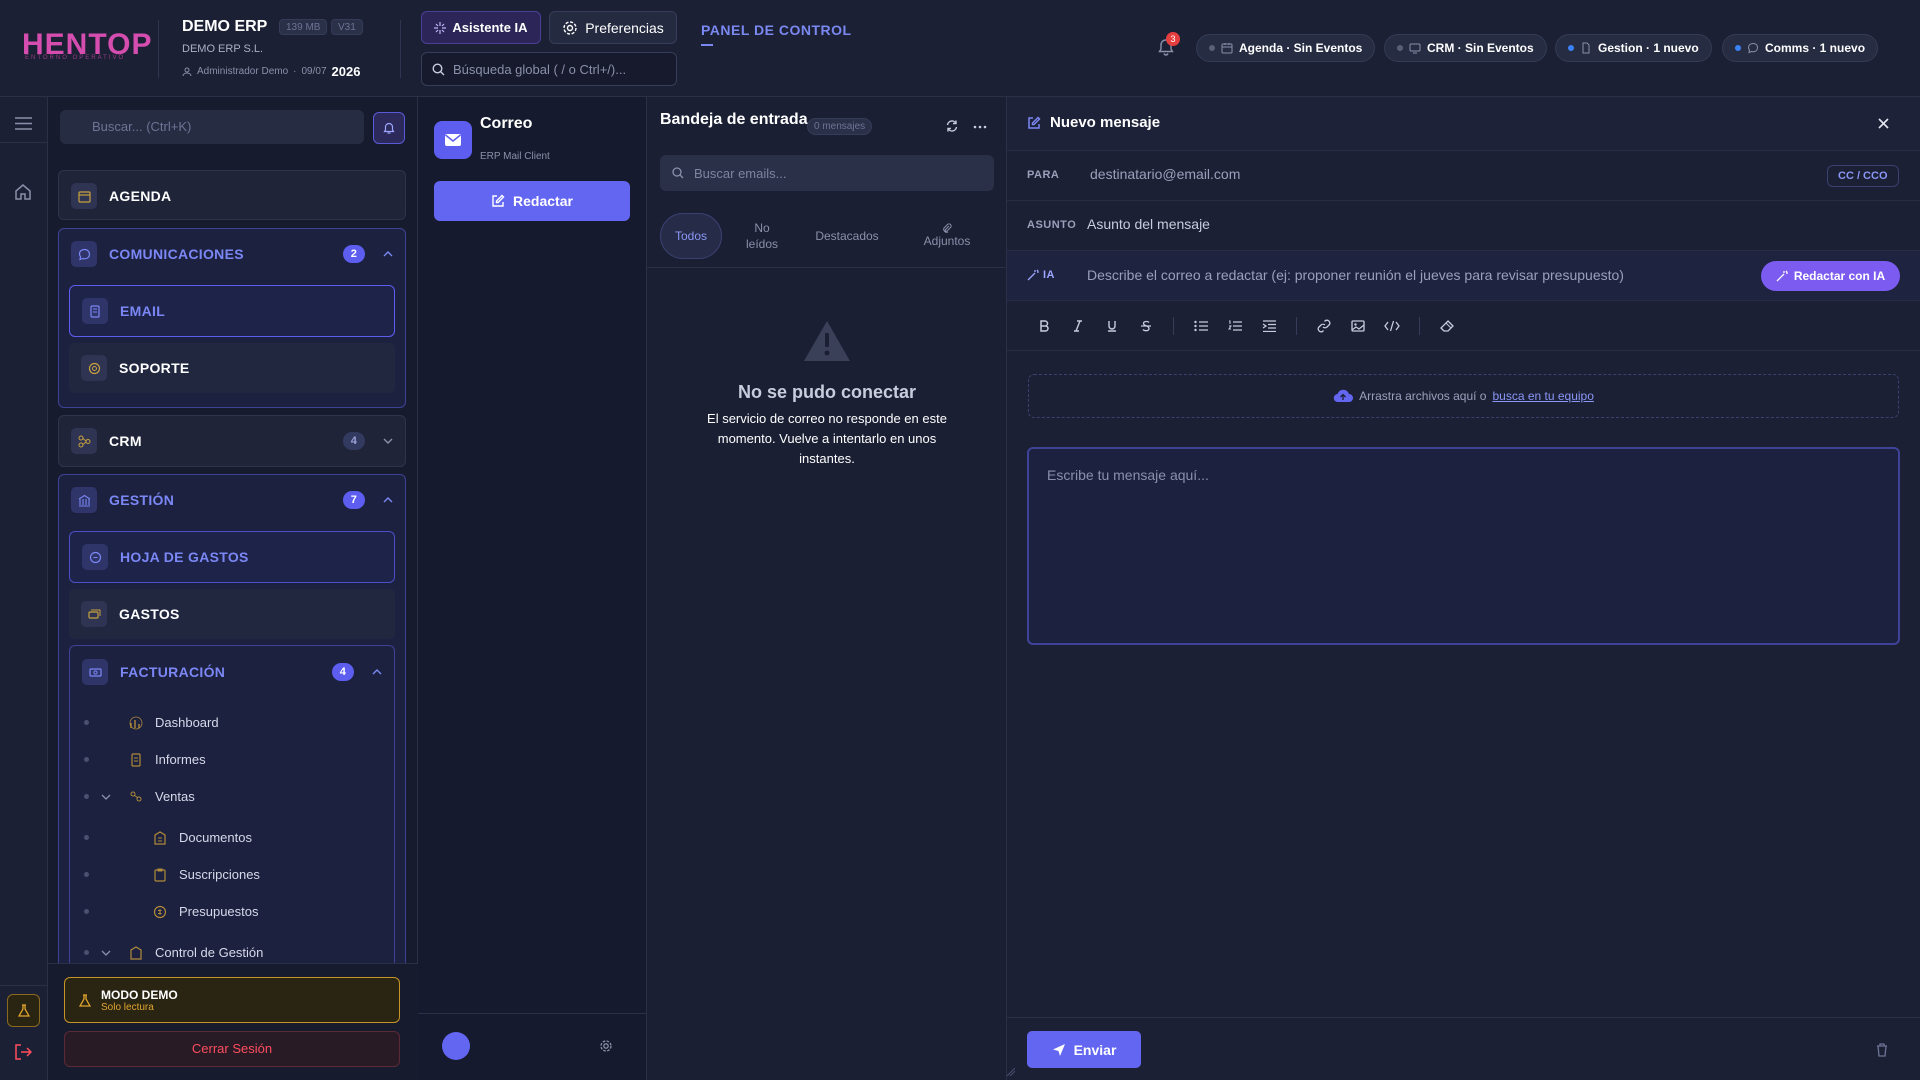 This screenshot has width=1920, height=1080. Describe the element at coordinates (762, 236) in the screenshot. I see `tab-no-leidos: No leídos` at that location.